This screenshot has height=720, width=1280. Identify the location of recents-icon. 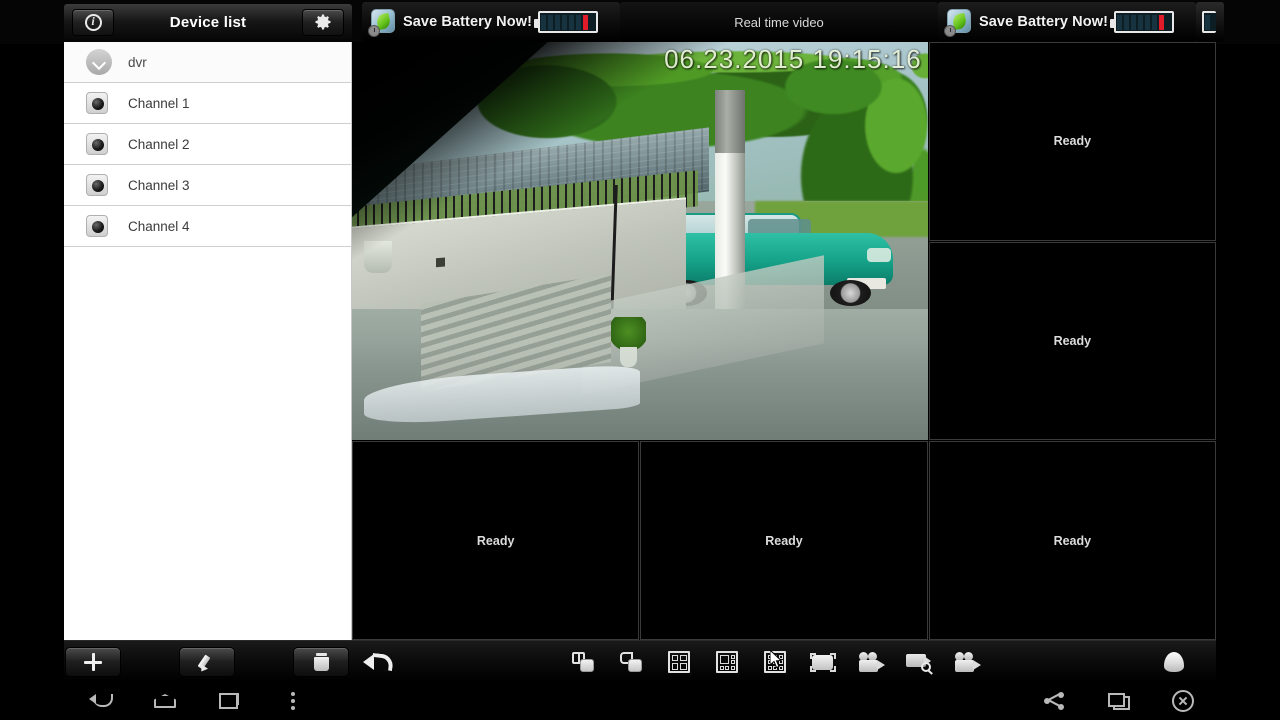
(229, 701).